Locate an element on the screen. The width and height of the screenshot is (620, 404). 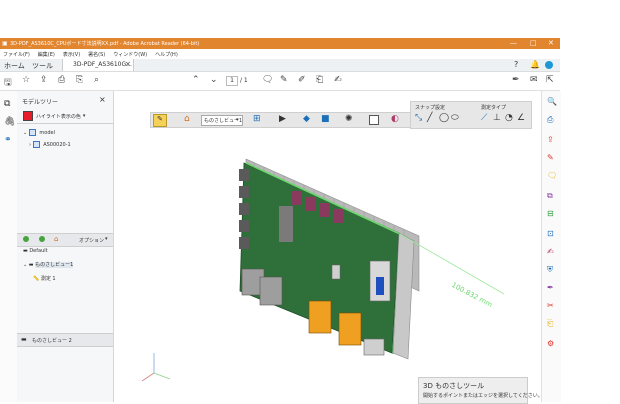
rotate-tool-icon: ✎ is located at coordinates (160, 120).